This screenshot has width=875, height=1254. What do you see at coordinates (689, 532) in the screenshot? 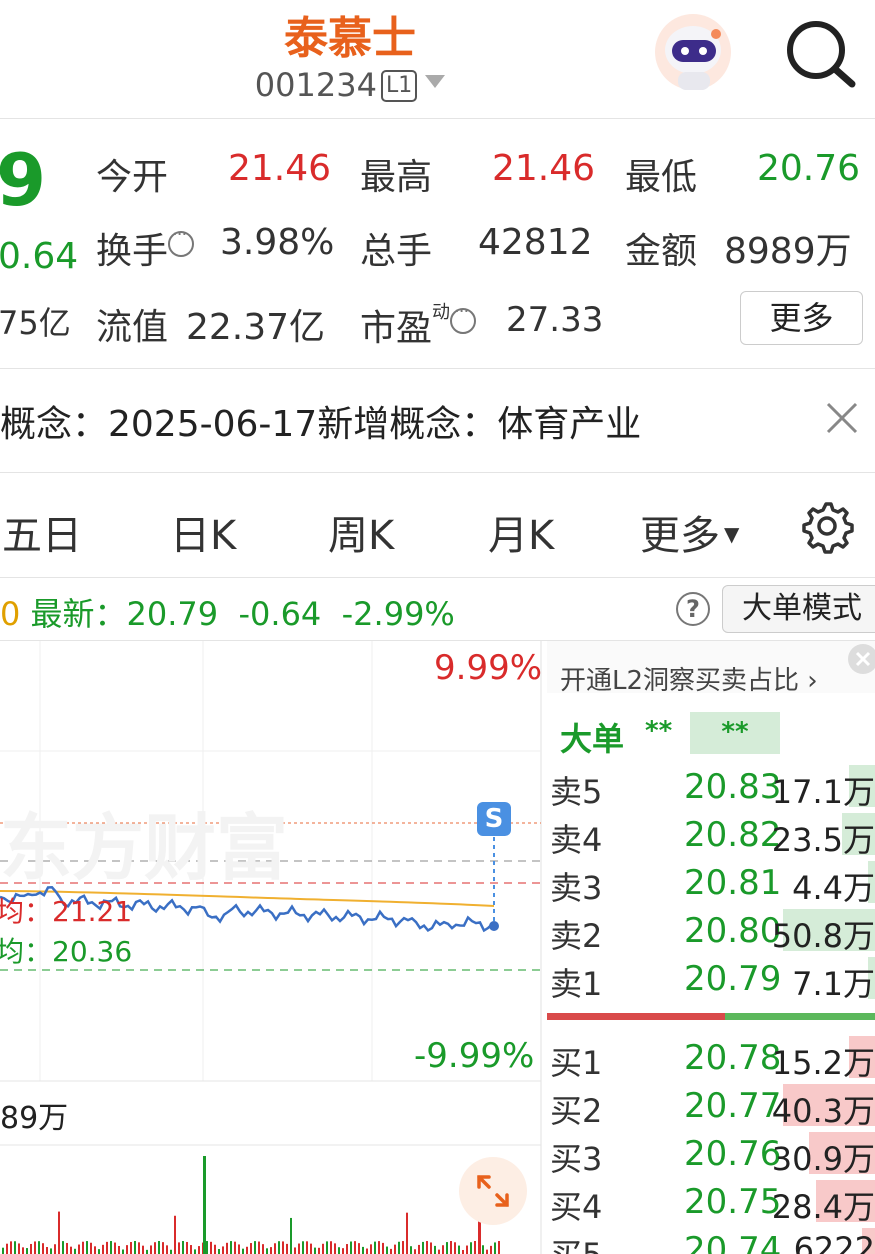
I see `tab-more: 更多 ▼` at bounding box center [689, 532].